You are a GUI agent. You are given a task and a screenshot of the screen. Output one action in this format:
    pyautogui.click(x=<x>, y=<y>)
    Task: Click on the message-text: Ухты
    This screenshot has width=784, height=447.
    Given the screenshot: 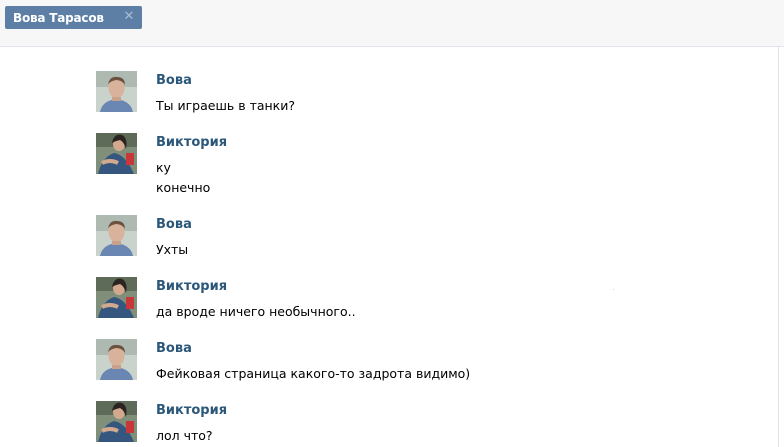 What is the action you would take?
    pyautogui.click(x=172, y=249)
    